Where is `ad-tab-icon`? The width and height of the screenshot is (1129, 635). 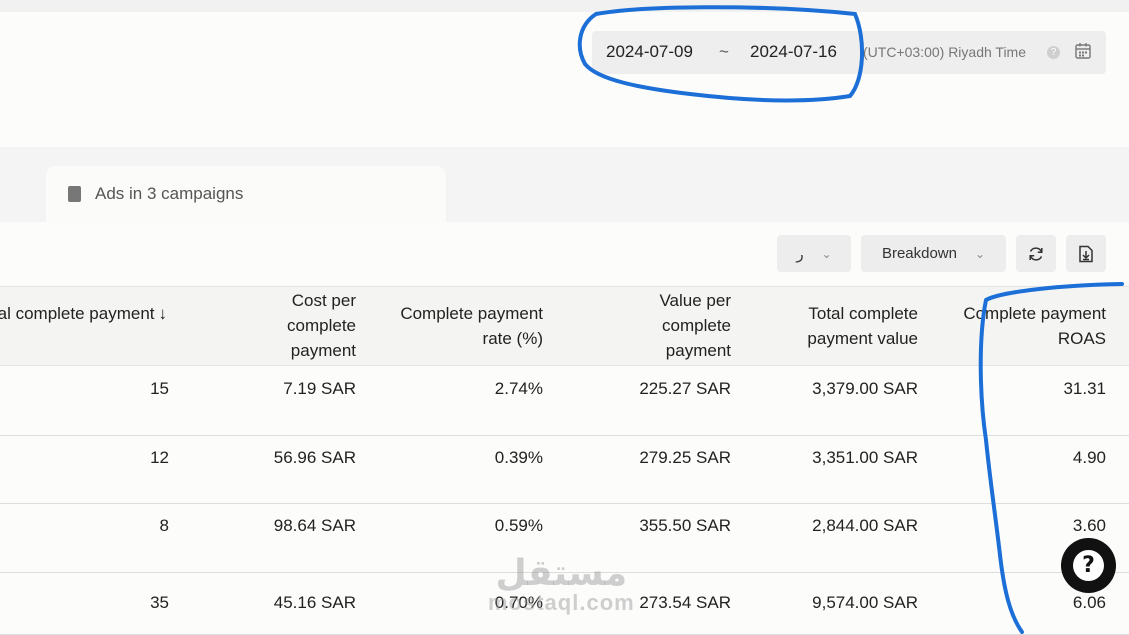 ad-tab-icon is located at coordinates (74, 194).